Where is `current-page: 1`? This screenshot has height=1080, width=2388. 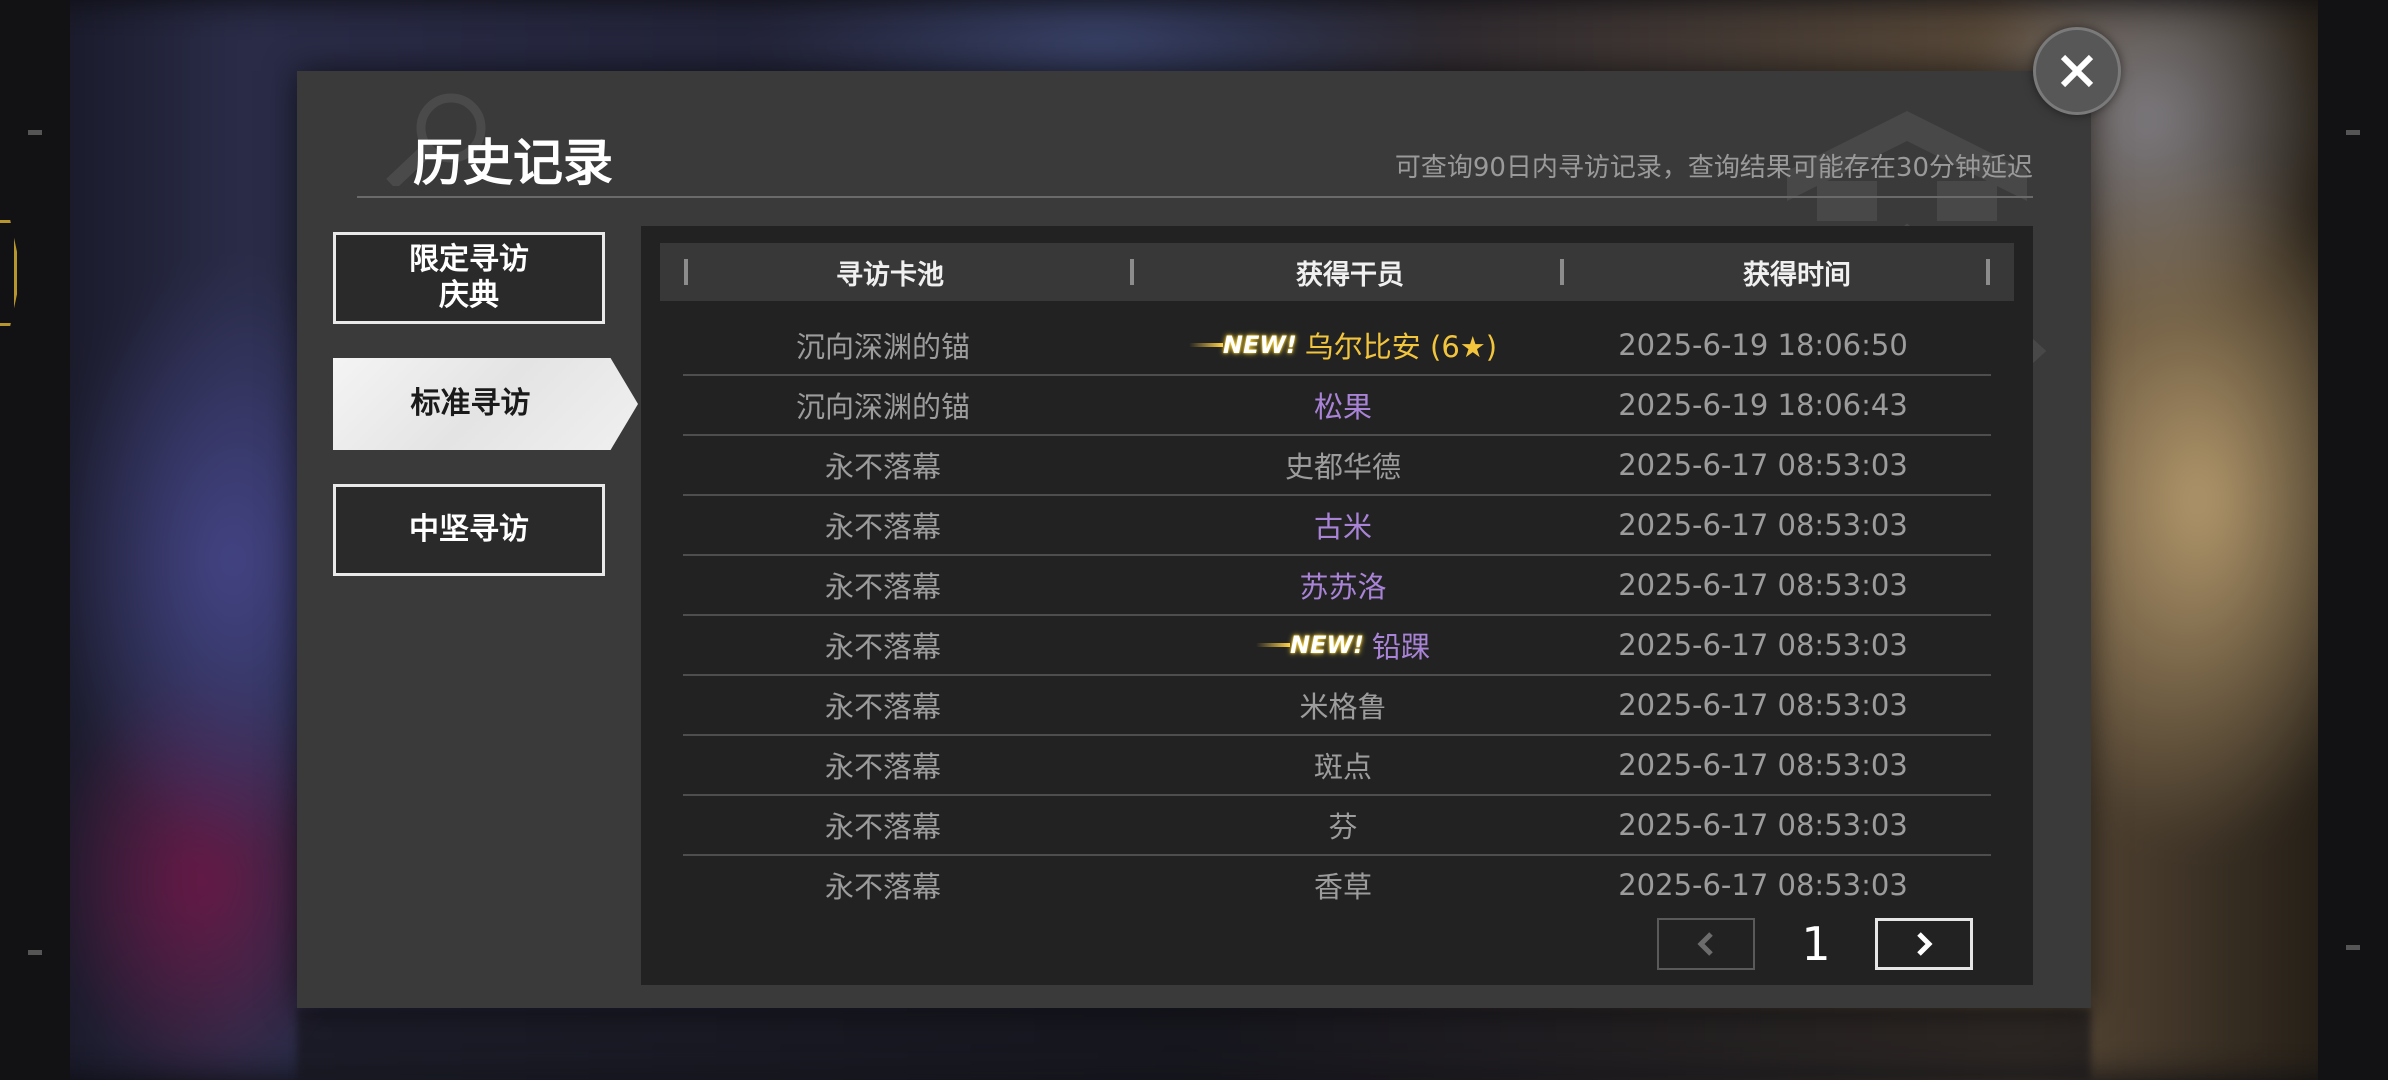
current-page: 1 is located at coordinates (1816, 944).